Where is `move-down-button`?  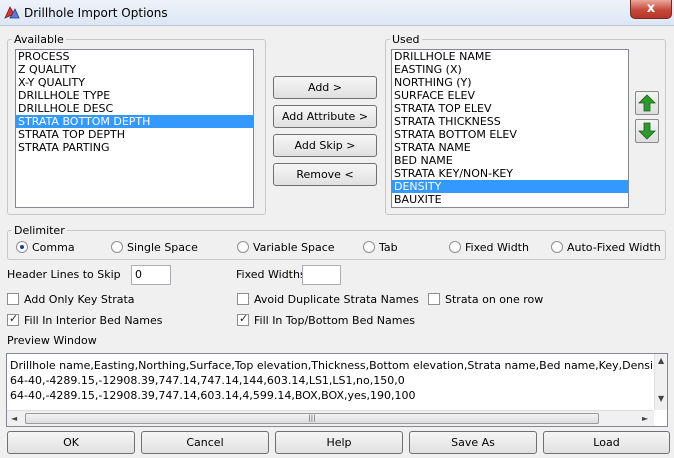 move-down-button is located at coordinates (647, 131).